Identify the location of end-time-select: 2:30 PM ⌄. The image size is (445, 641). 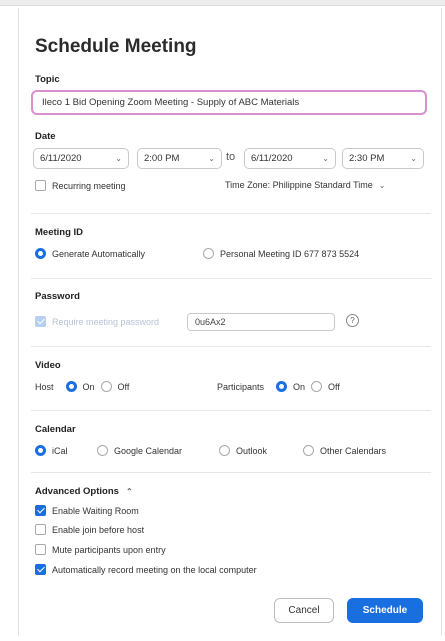
(383, 158).